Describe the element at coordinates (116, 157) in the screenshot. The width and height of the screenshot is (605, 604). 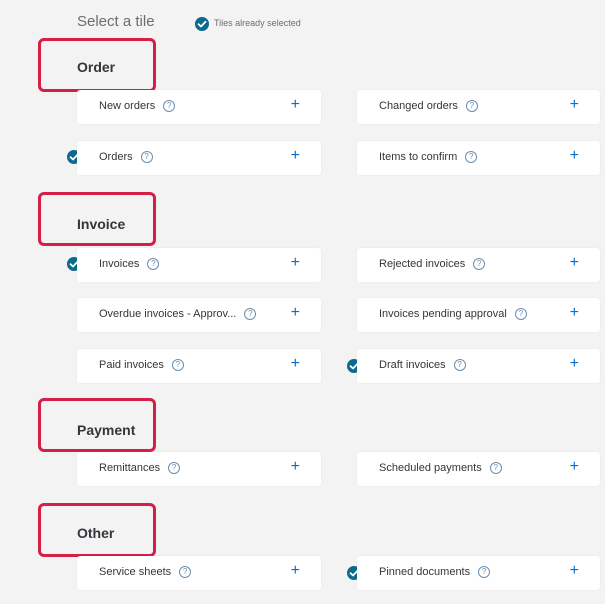
I see `tile-label: Orders` at that location.